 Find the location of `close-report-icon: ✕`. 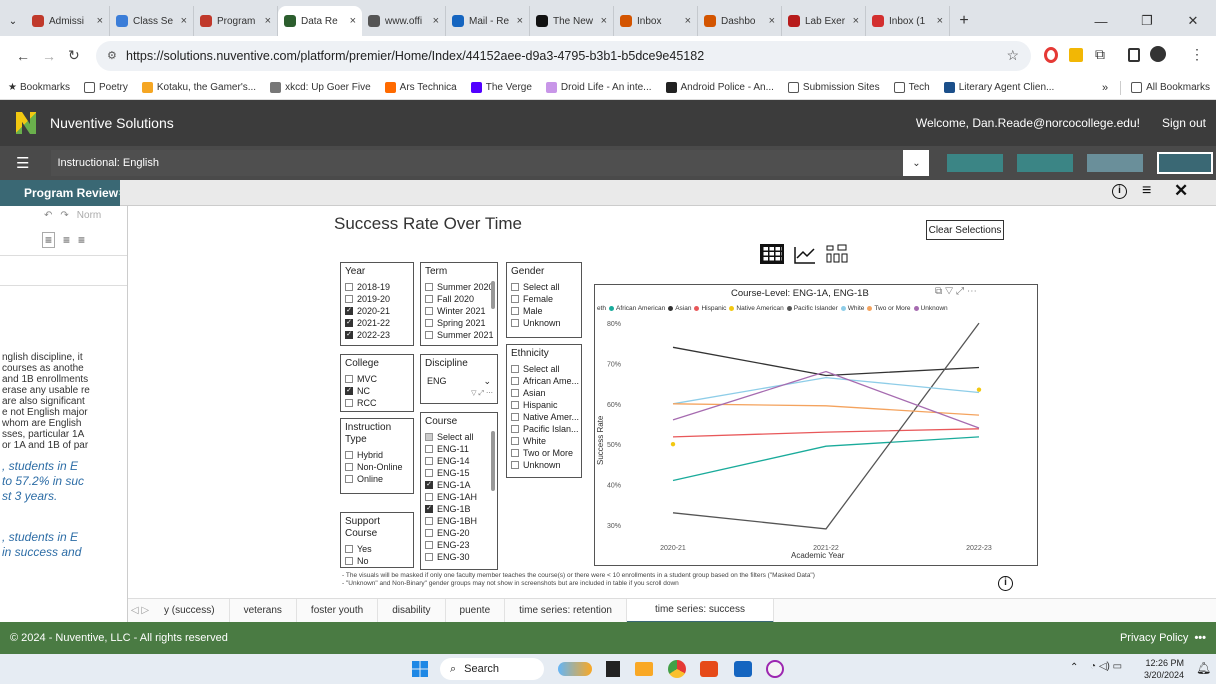

close-report-icon: ✕ is located at coordinates (1181, 191).